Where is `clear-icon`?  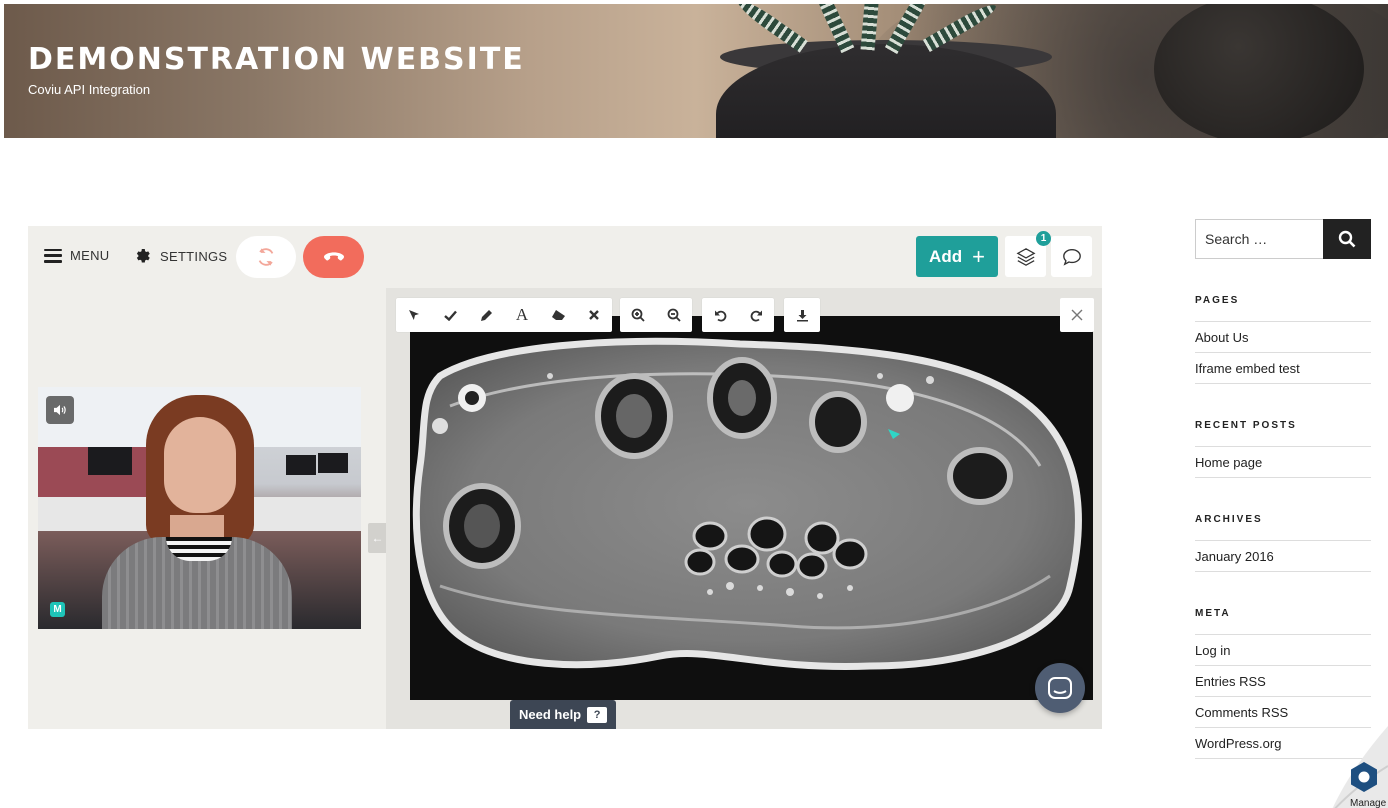 clear-icon is located at coordinates (594, 315).